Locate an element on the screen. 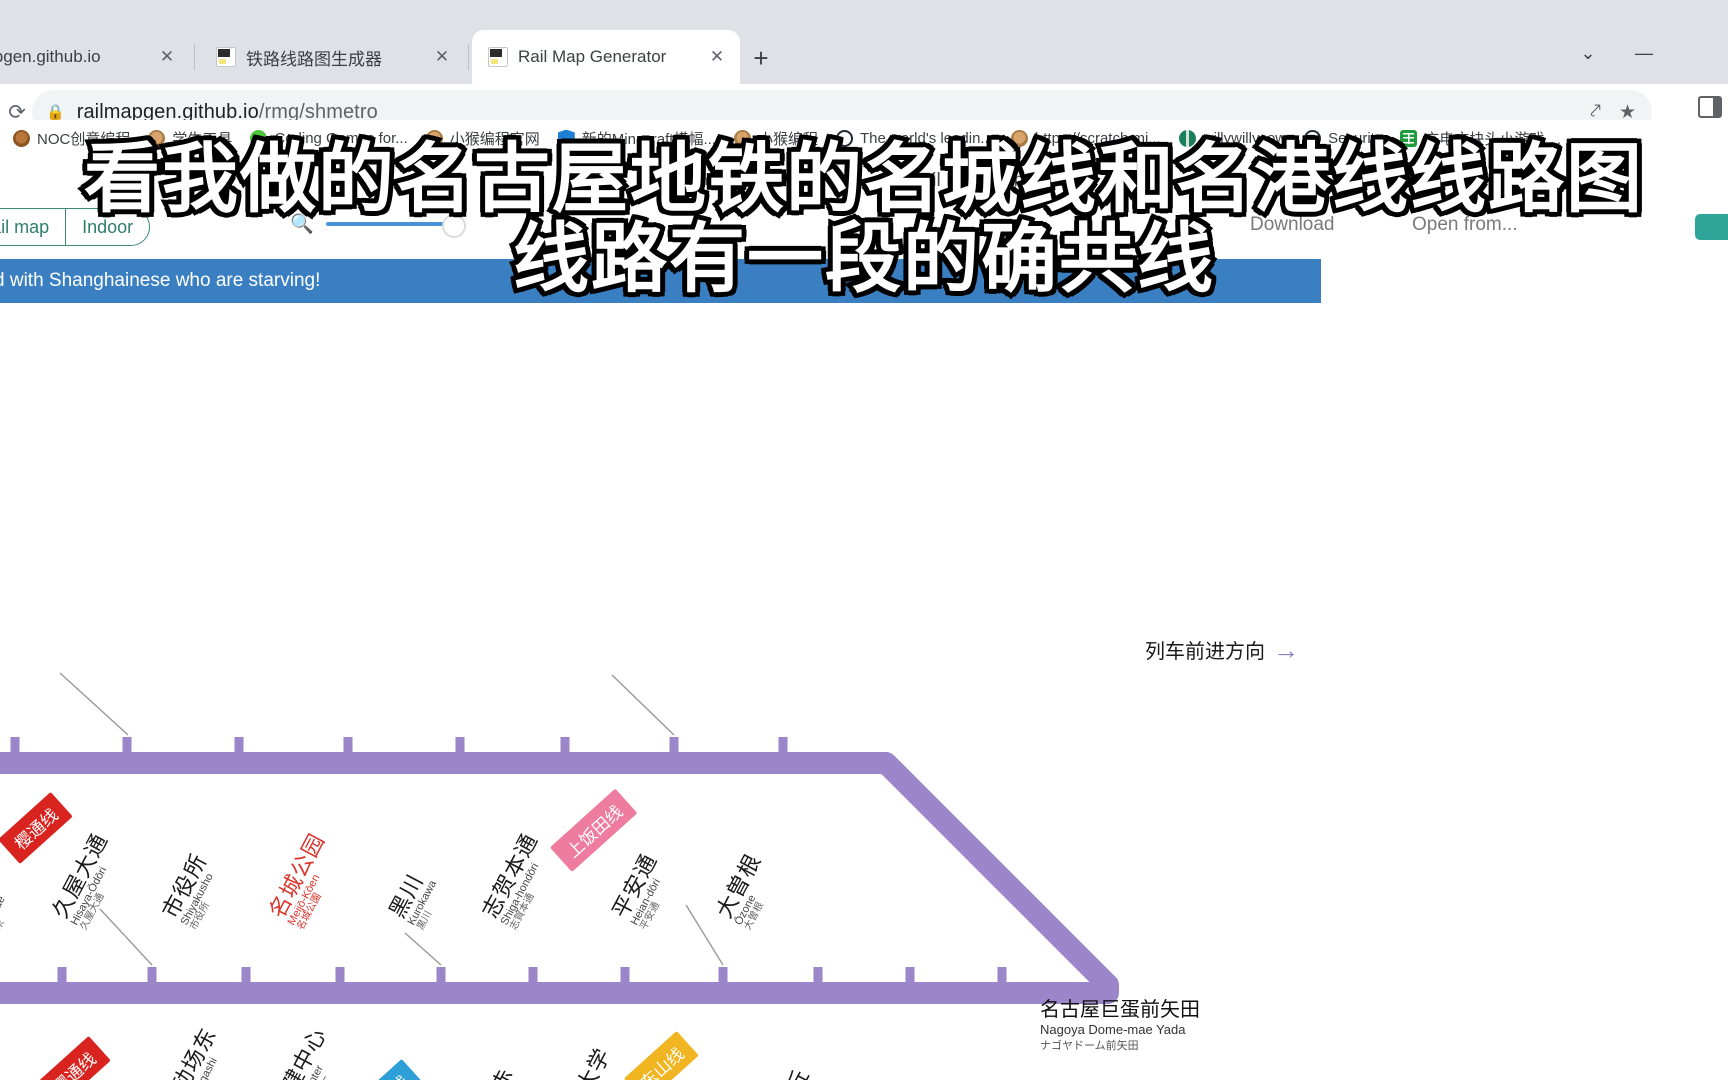 The width and height of the screenshot is (1728, 1080). notice-banner: d with Shanghainese who are starving! is located at coordinates (660, 281).